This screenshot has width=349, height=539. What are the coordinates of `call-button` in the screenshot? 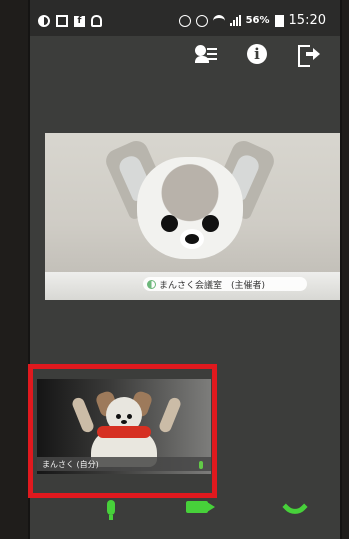 It's located at (295, 507).